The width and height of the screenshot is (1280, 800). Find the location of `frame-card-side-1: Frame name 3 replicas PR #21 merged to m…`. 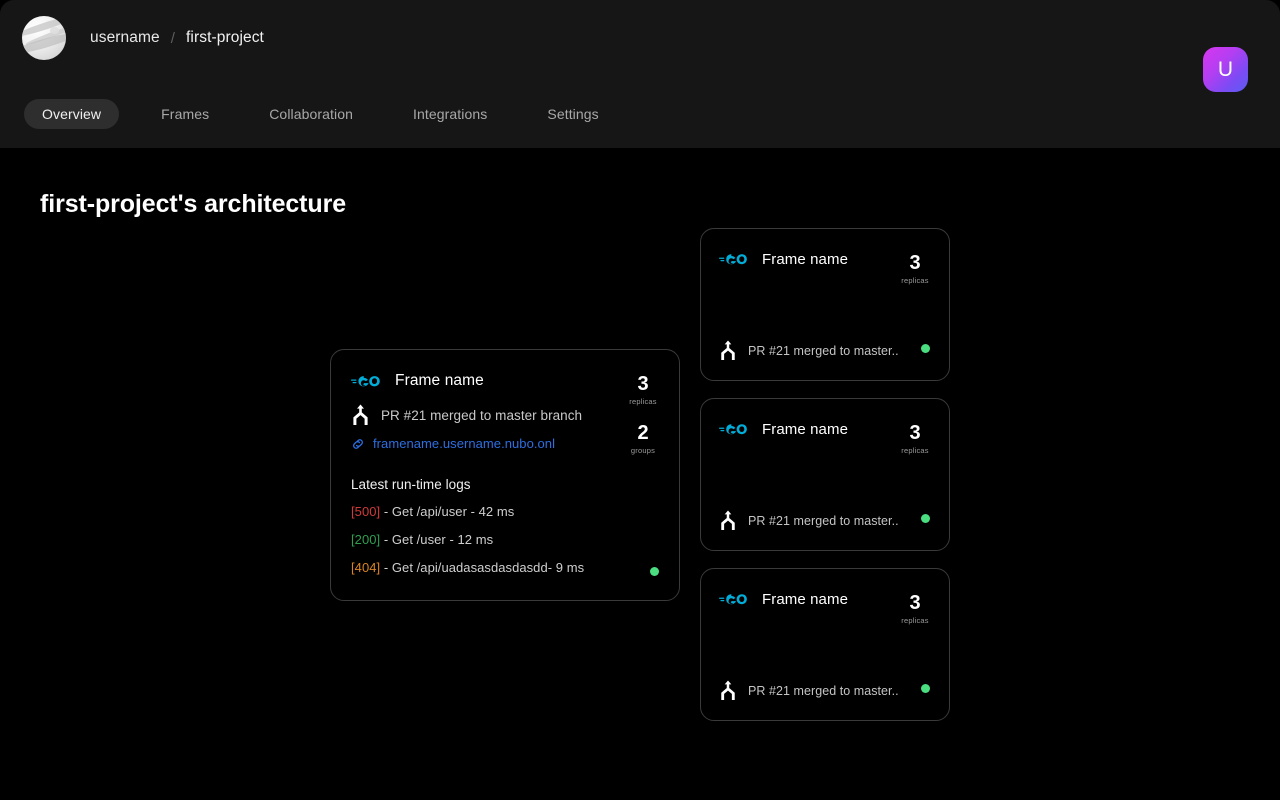

frame-card-side-1: Frame name 3 replicas PR #21 merged to m… is located at coordinates (825, 304).